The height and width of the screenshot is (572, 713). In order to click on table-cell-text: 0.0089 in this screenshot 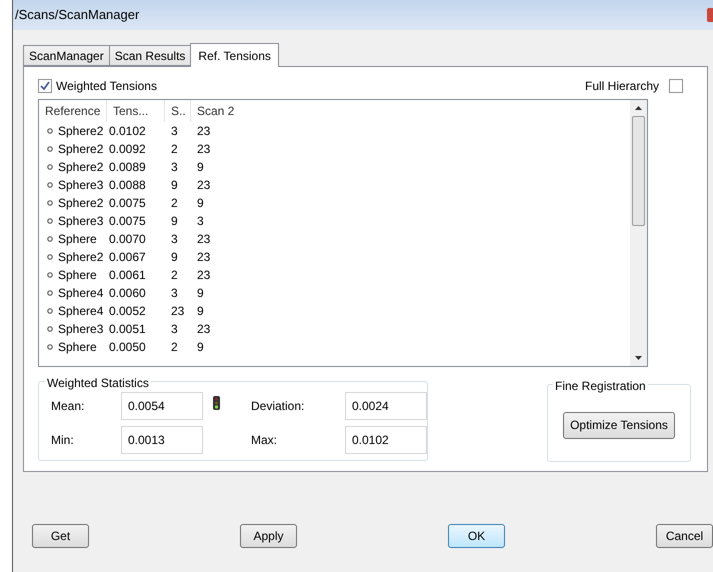, I will do `click(127, 167)`.